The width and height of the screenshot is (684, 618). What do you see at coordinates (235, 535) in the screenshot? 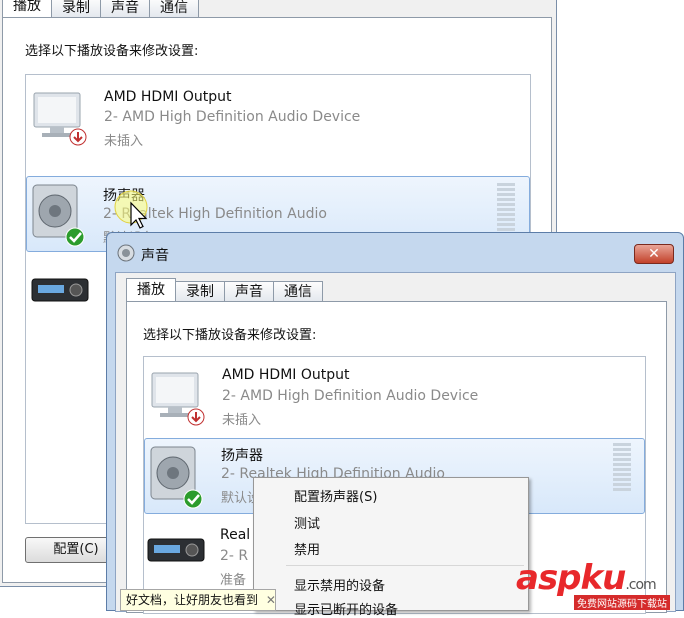
I see `device-name: Real` at bounding box center [235, 535].